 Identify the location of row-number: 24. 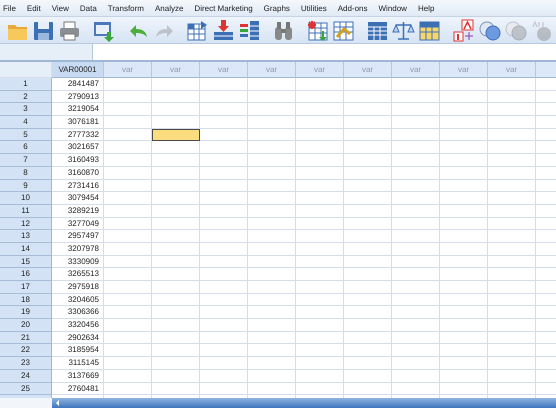
(26, 376).